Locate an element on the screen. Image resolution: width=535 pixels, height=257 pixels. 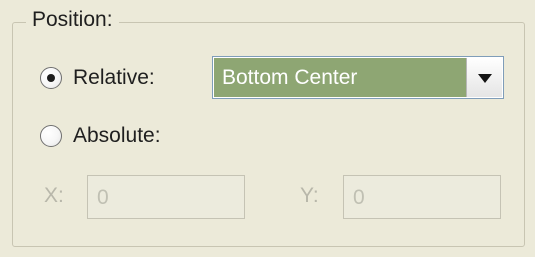
position-group-title: Position: is located at coordinates (72, 20).